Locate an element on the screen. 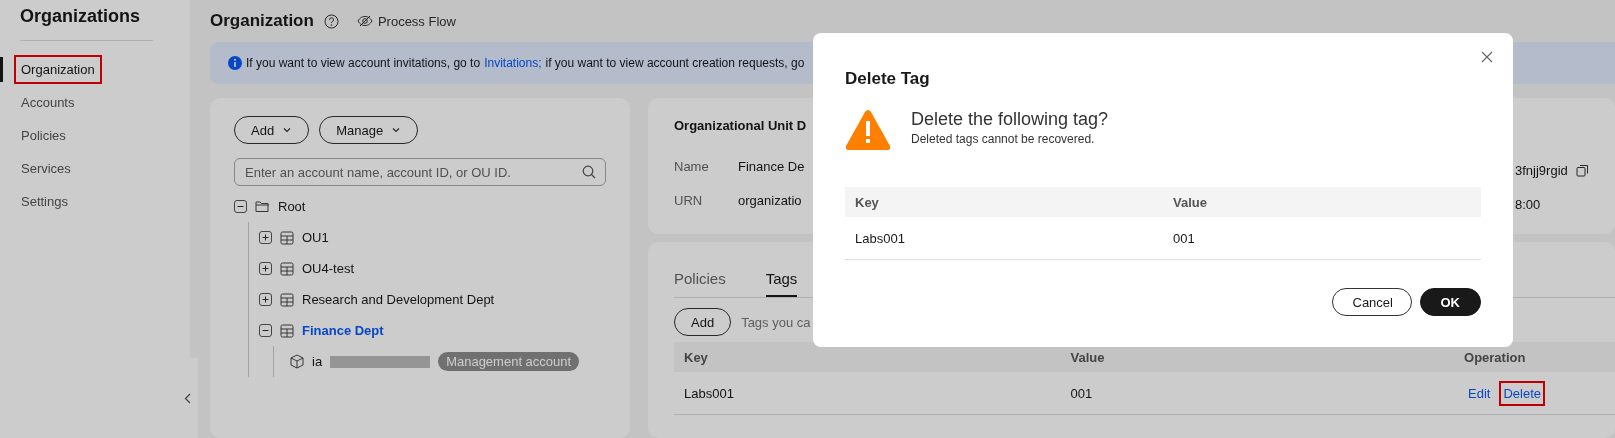  column-header: Key is located at coordinates (1004, 202).